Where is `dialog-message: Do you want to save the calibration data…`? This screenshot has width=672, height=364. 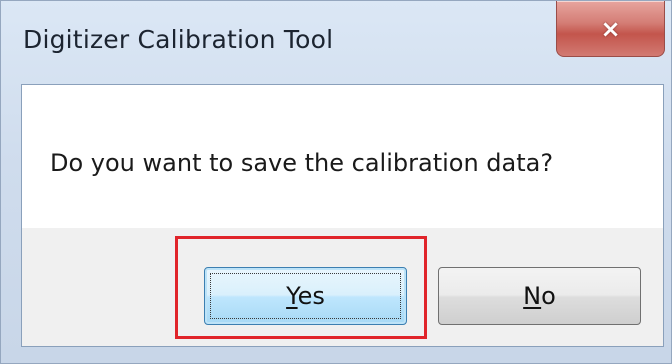 dialog-message: Do you want to save the calibration data… is located at coordinates (302, 163).